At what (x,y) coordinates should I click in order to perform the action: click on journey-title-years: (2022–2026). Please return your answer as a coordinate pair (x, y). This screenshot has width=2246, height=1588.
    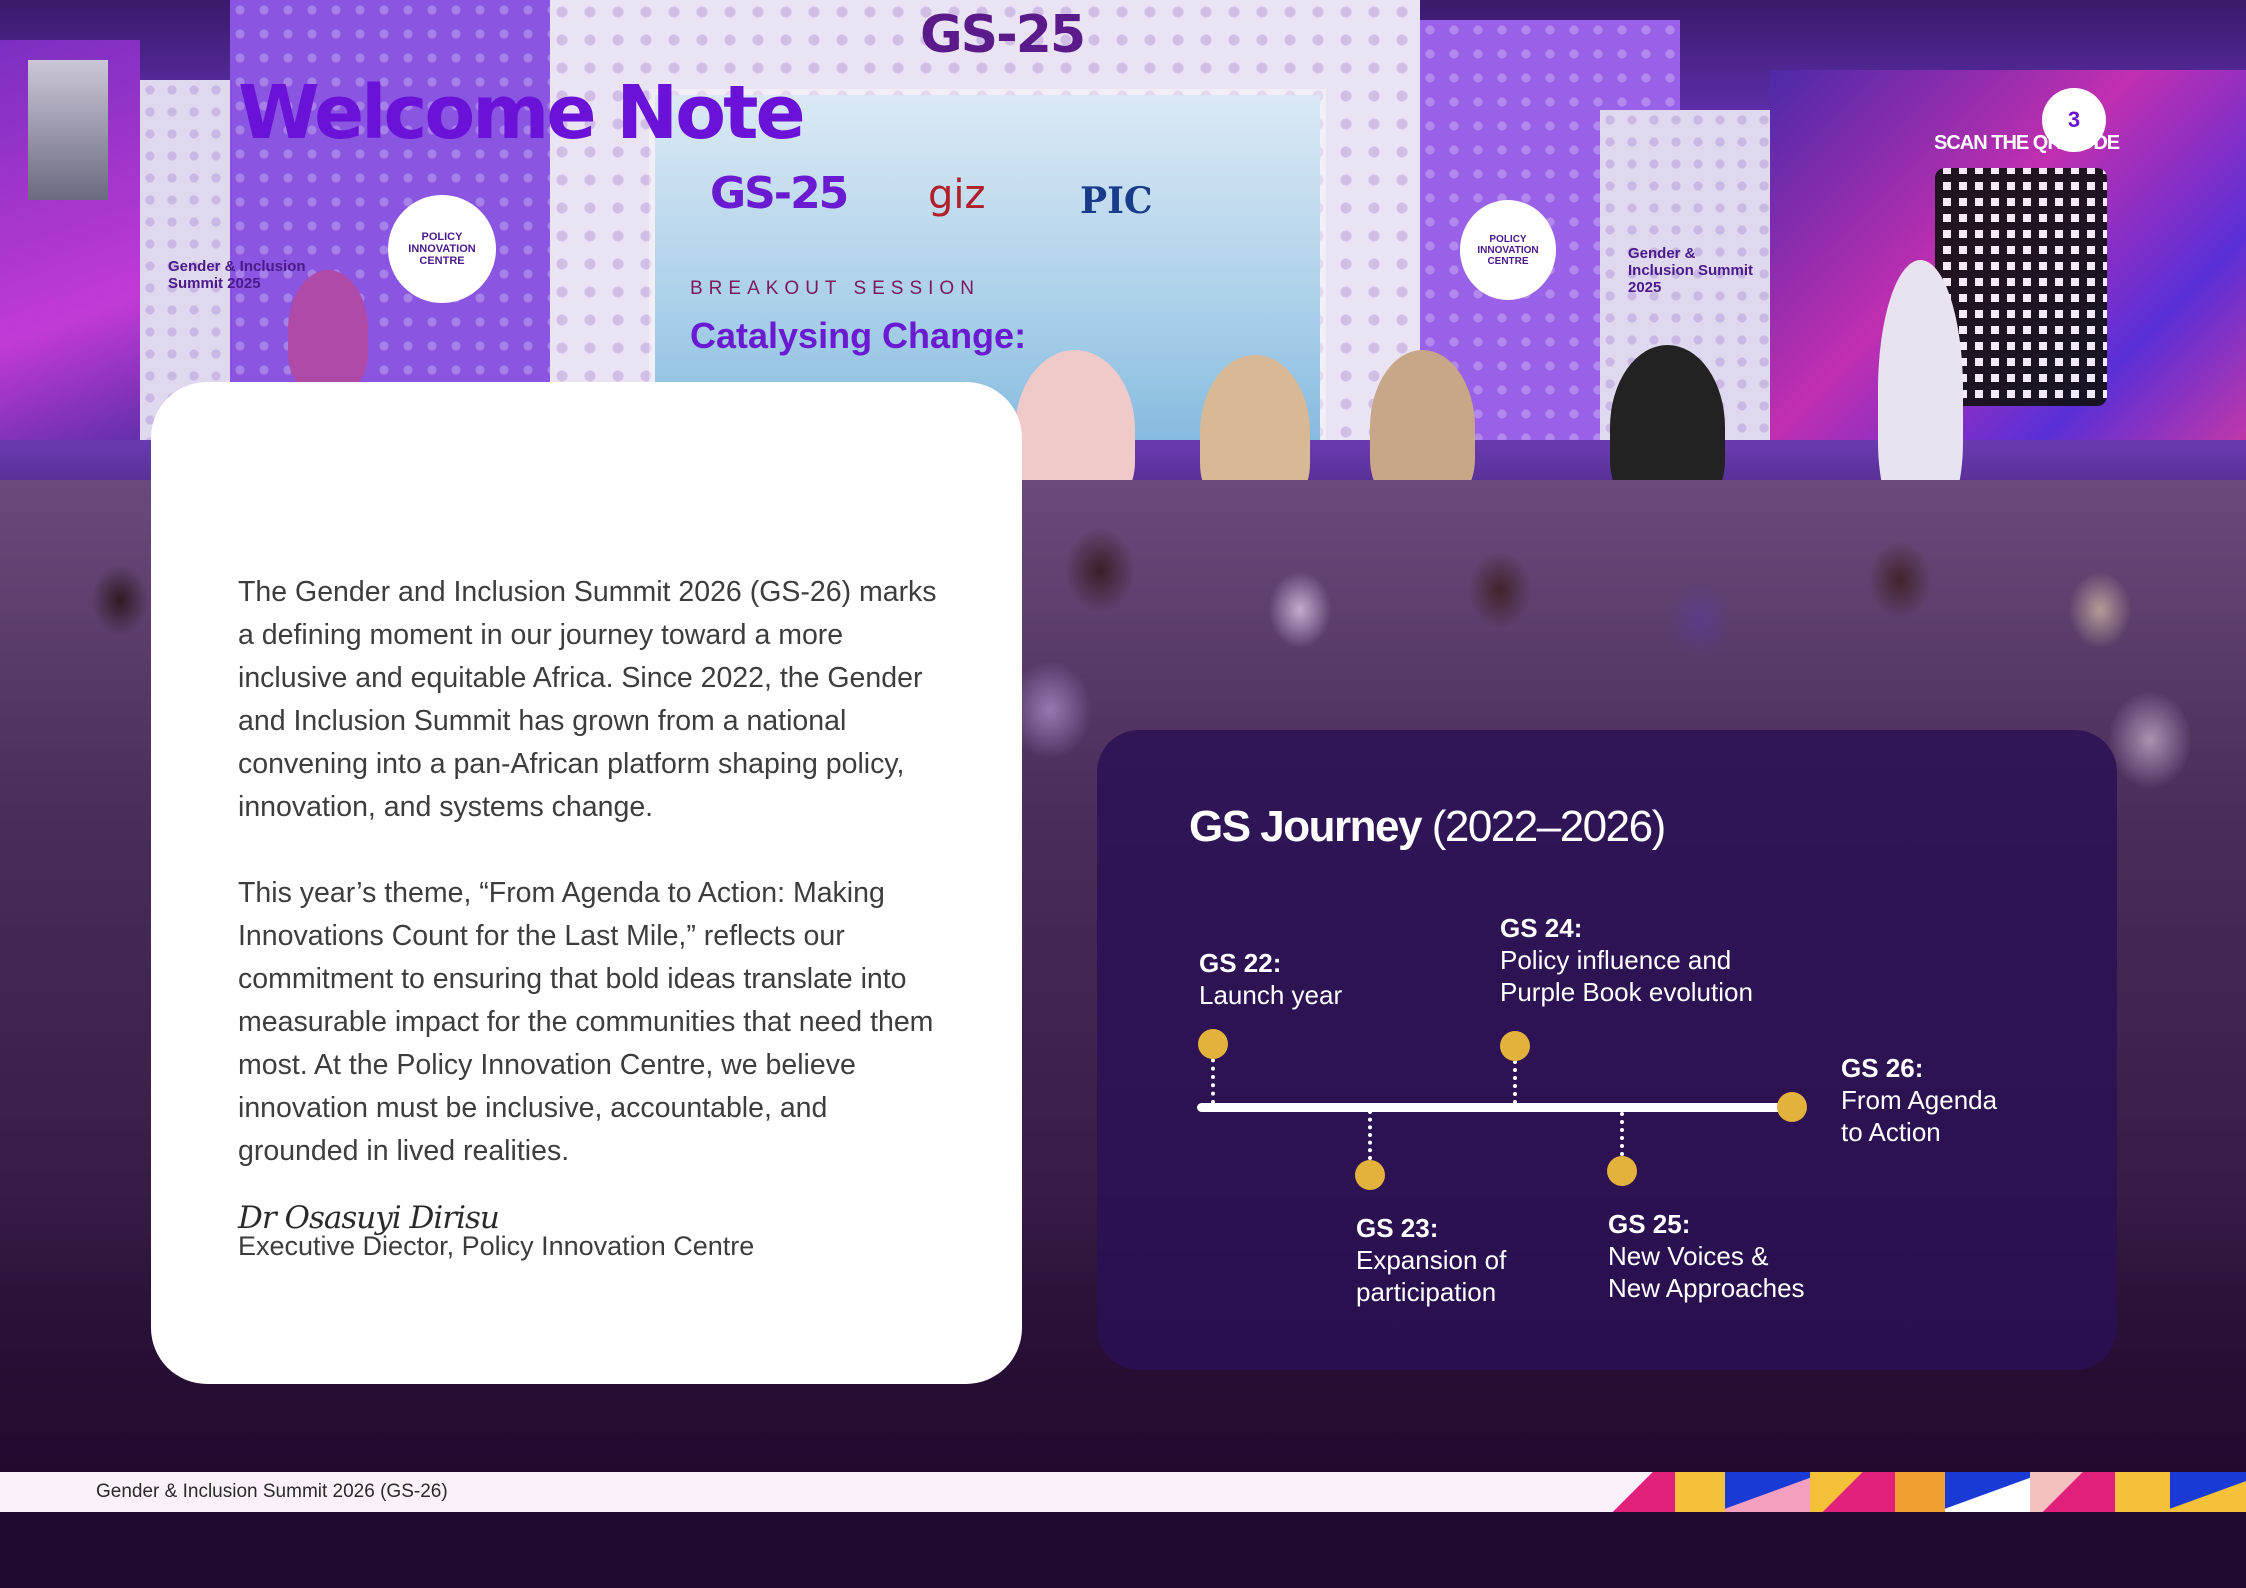
    Looking at the image, I should click on (1549, 826).